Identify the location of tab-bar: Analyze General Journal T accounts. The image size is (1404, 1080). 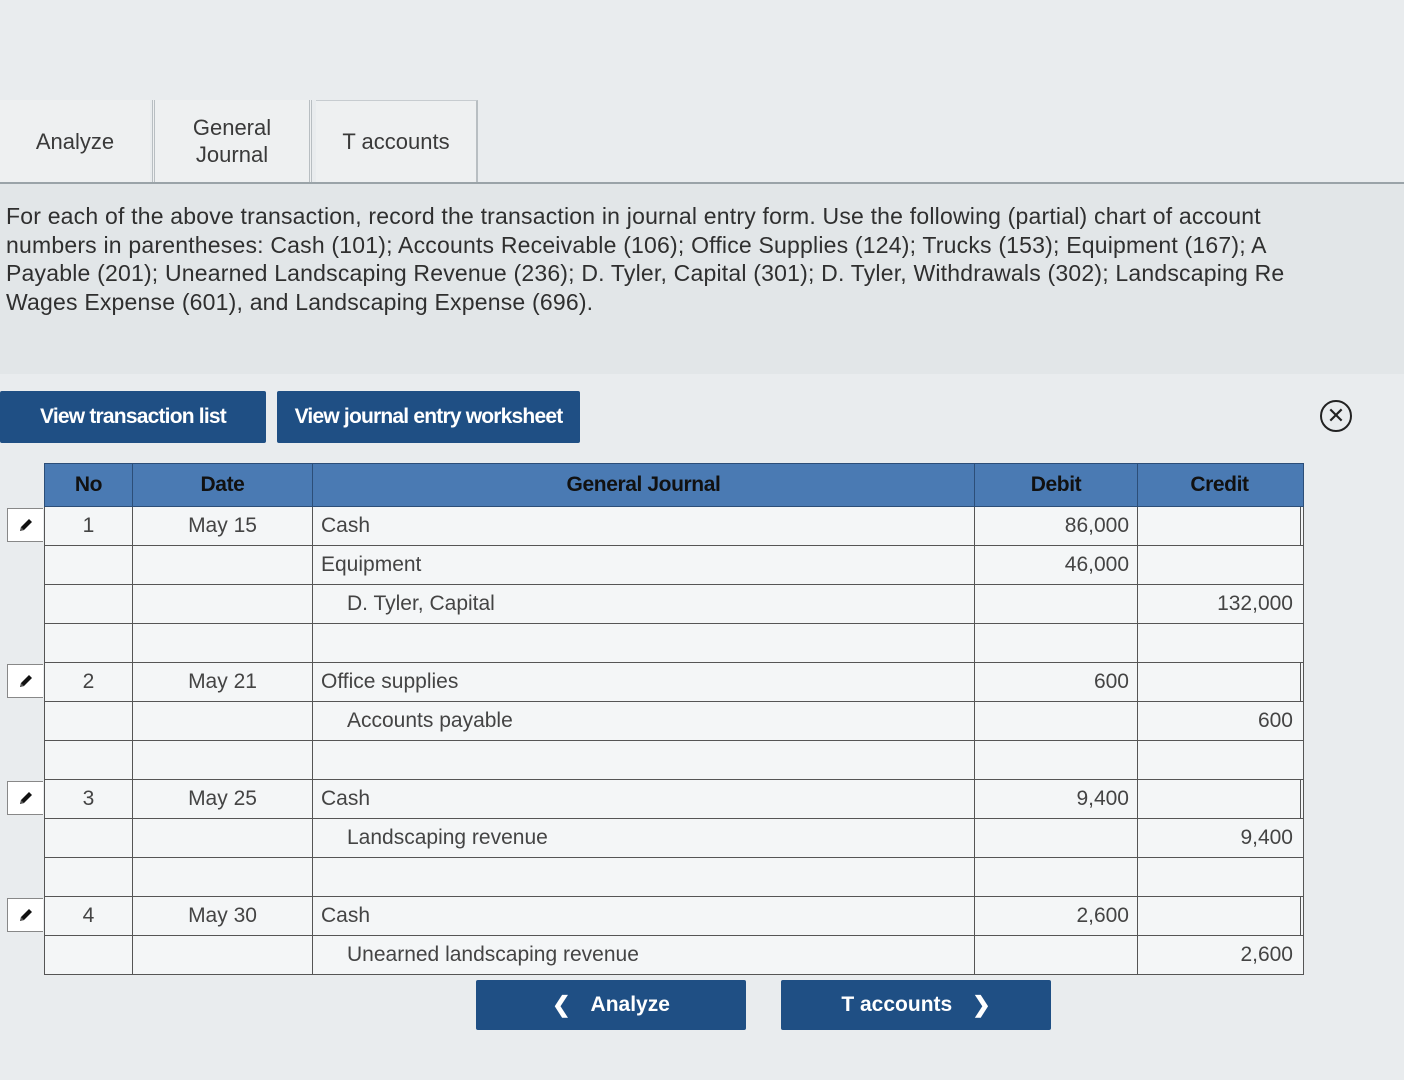
(702, 142).